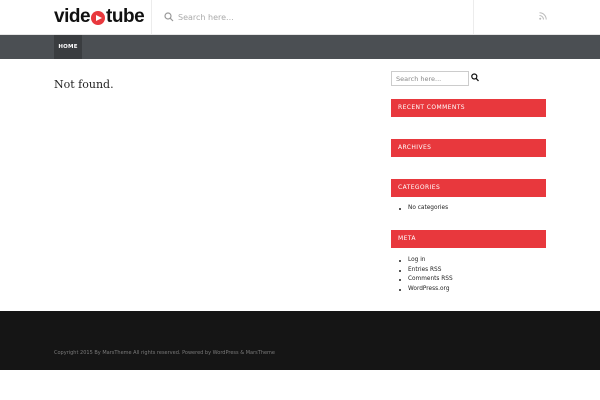 This screenshot has width=600, height=400. What do you see at coordinates (543, 16) in the screenshot?
I see `rss-icon` at bounding box center [543, 16].